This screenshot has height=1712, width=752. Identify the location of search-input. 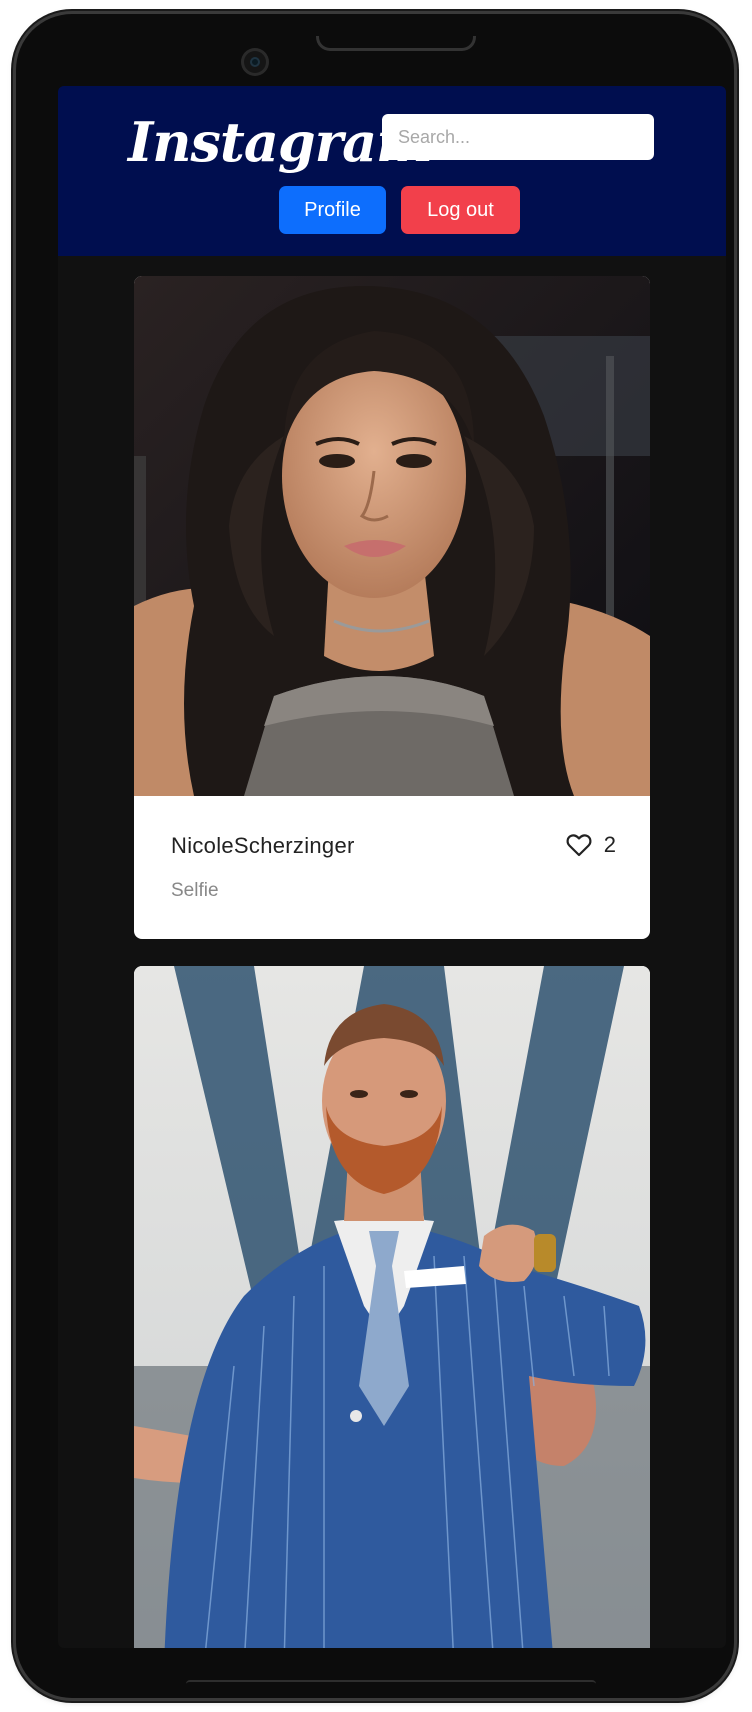
(518, 137).